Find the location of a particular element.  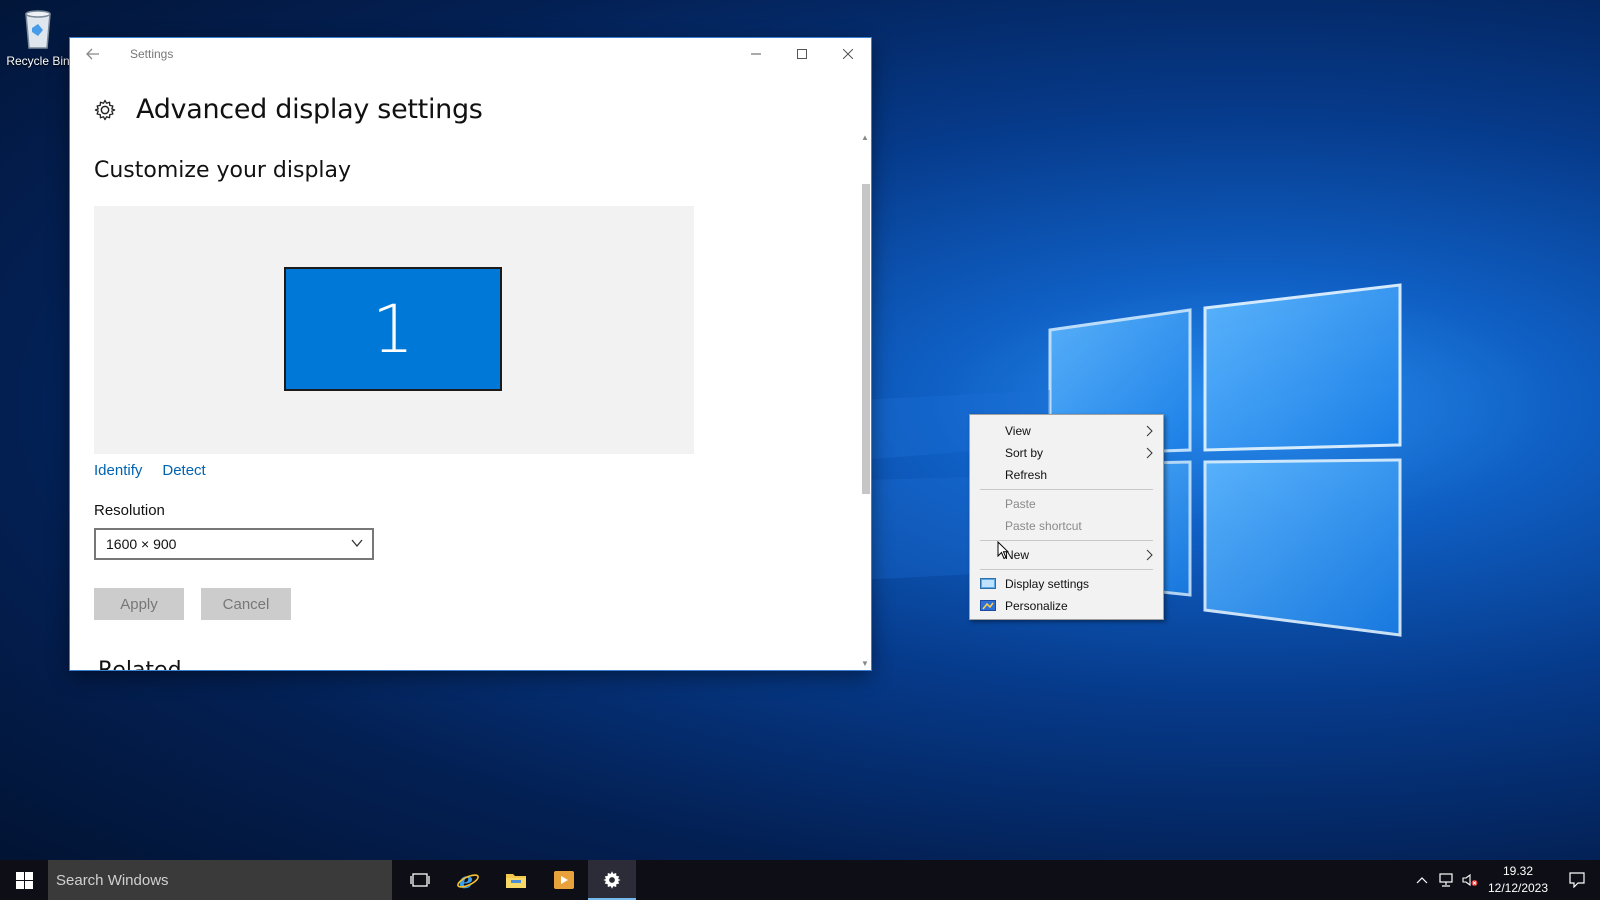

network-icon is located at coordinates (1446, 880).